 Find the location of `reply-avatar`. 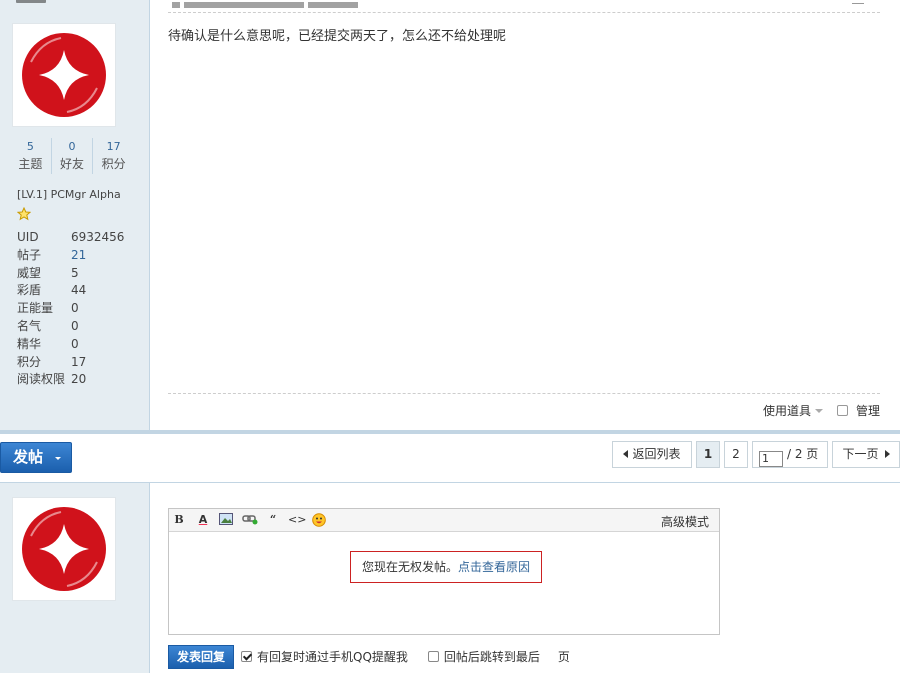

reply-avatar is located at coordinates (64, 549).